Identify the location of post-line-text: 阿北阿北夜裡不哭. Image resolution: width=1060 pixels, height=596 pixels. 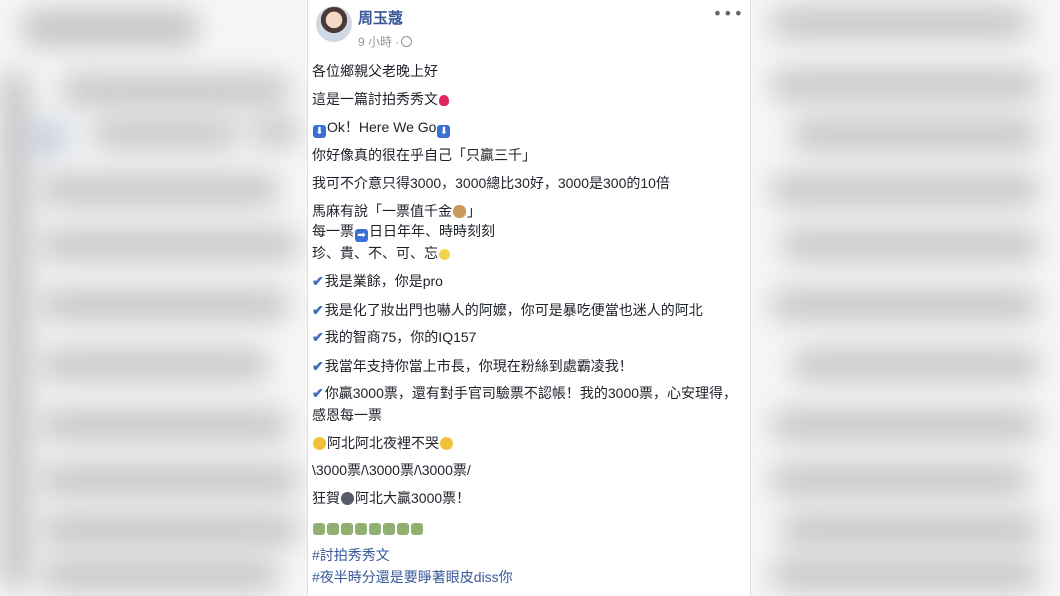
(383, 443).